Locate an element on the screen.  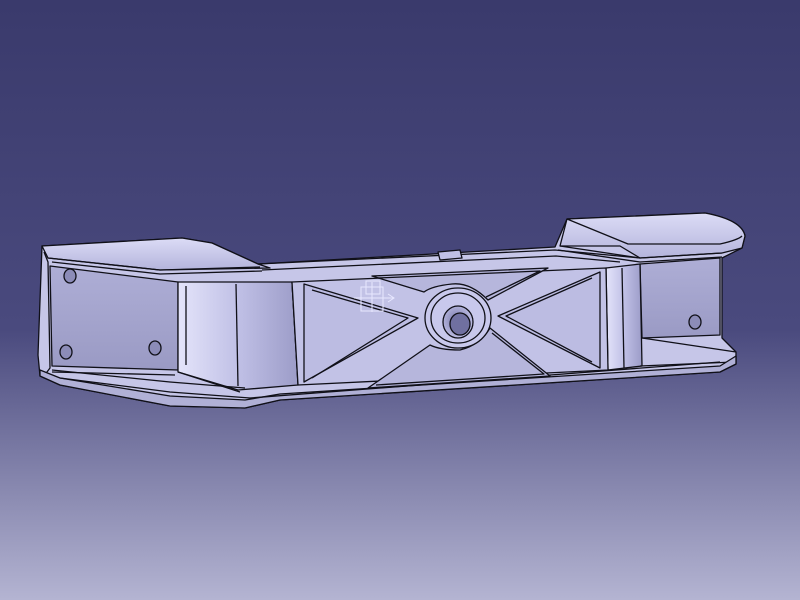
top-tab is located at coordinates (450, 255).